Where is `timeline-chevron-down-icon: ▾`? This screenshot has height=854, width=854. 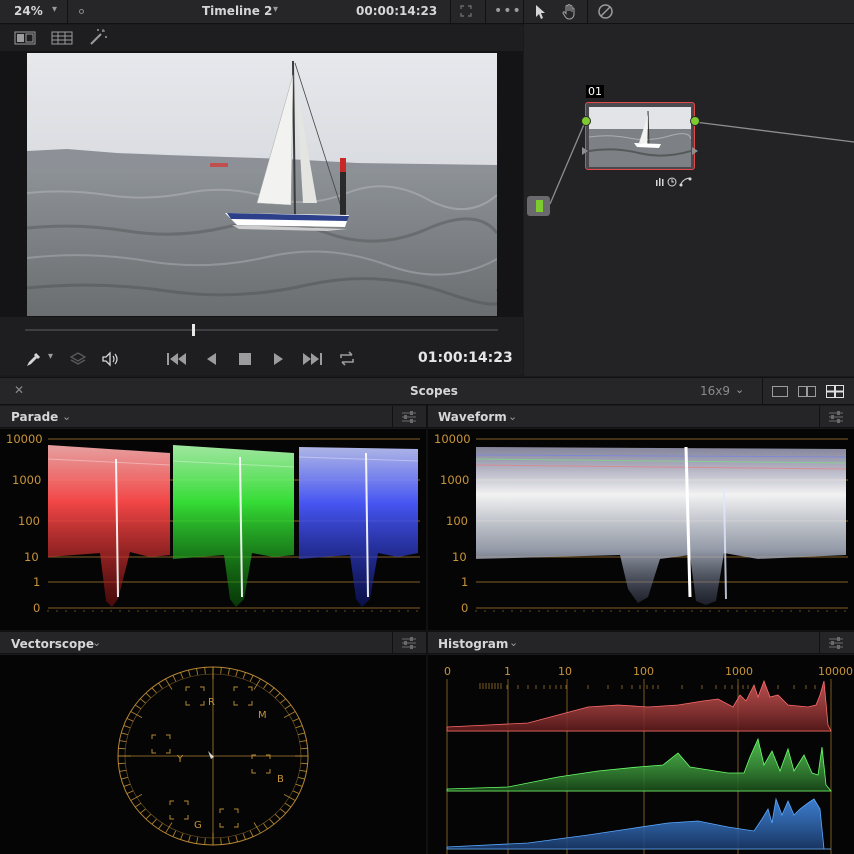
timeline-chevron-down-icon: ▾ is located at coordinates (275, 9).